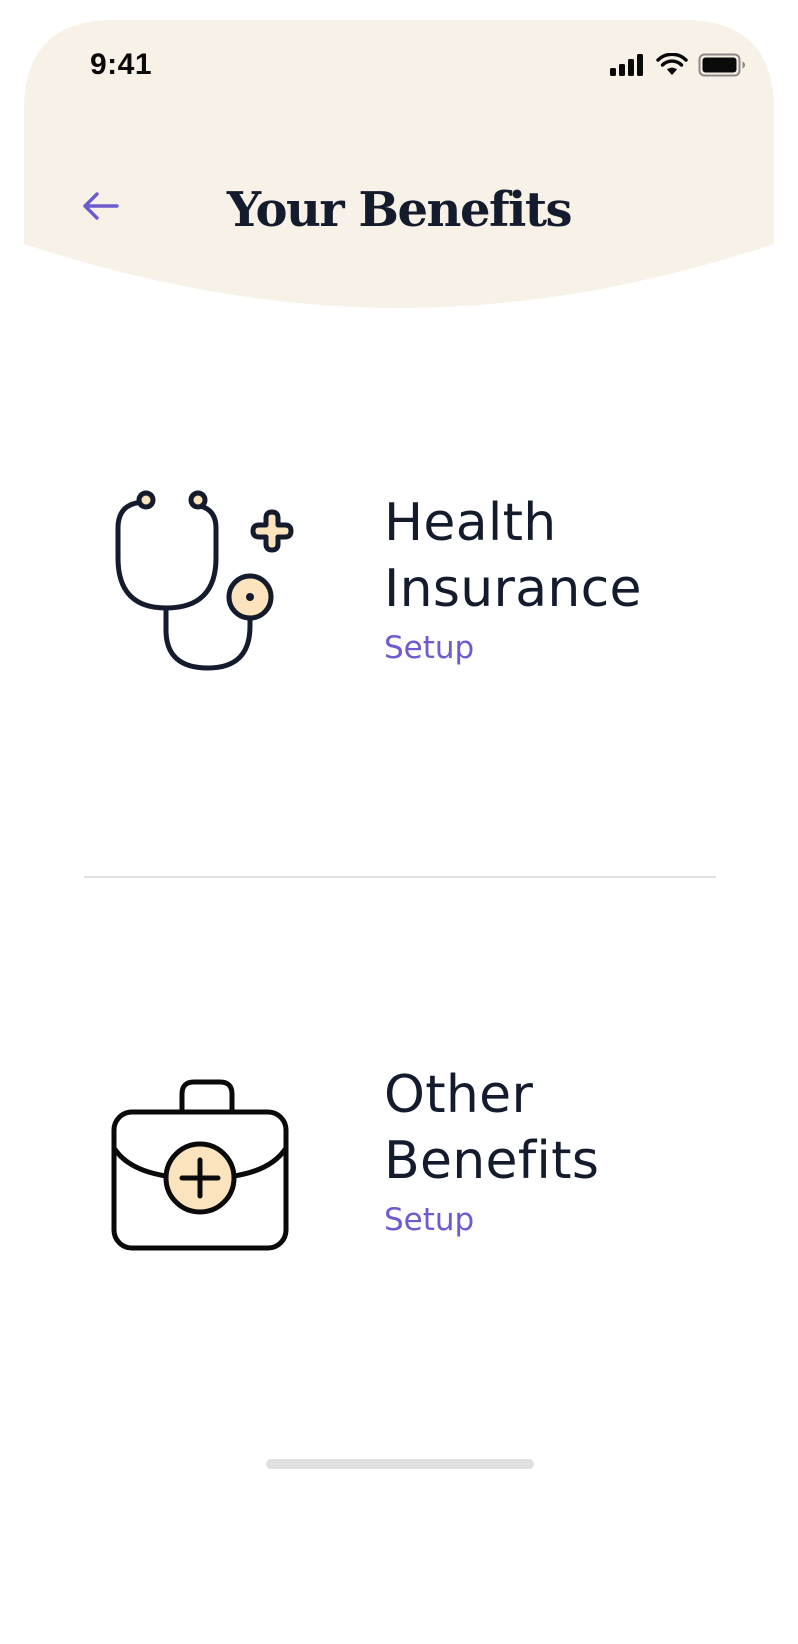 This screenshot has width=798, height=1644. Describe the element at coordinates (544, 1128) in the screenshot. I see `benefit-title: Other Benefits` at that location.